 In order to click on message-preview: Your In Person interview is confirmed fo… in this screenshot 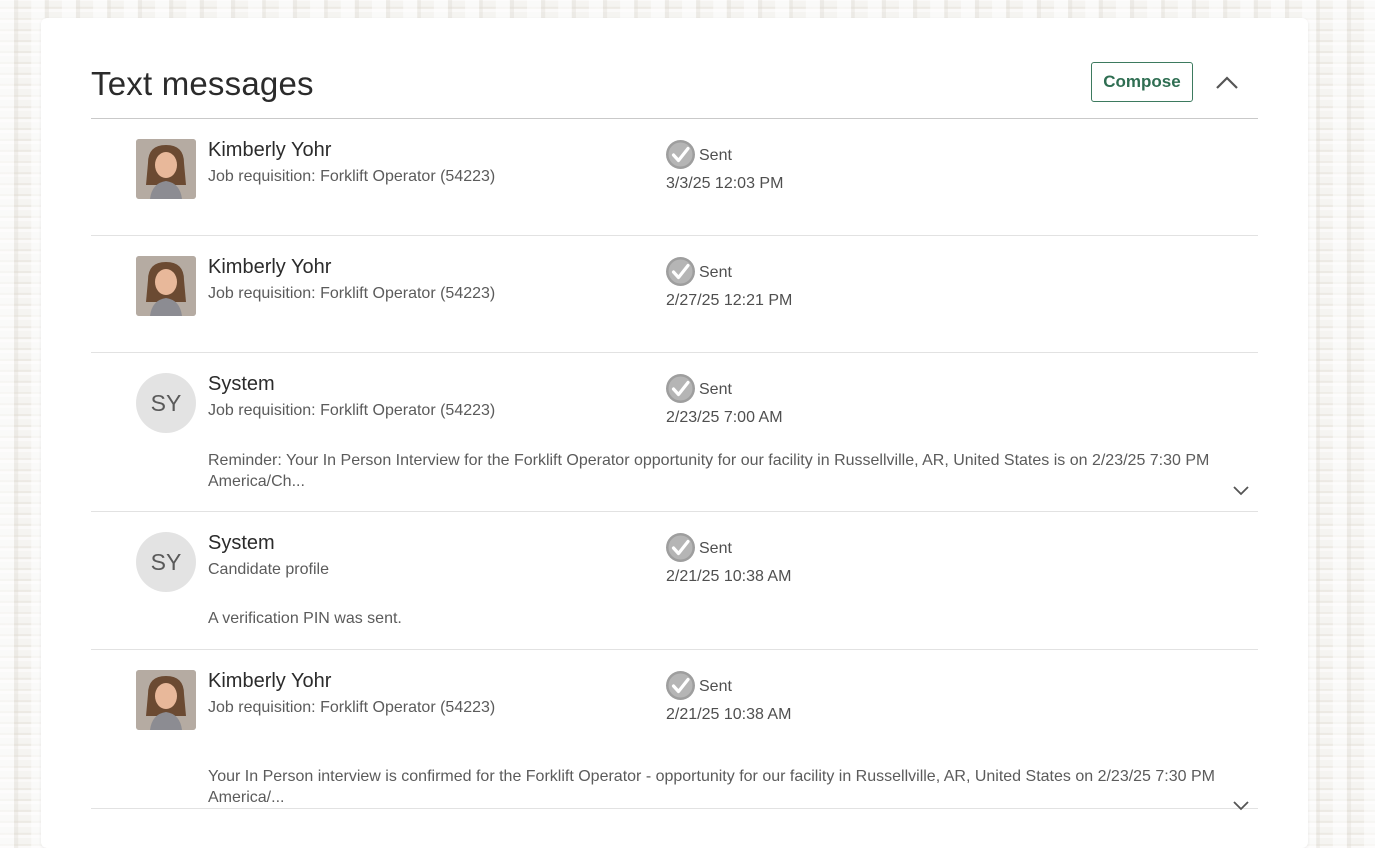, I will do `click(711, 787)`.